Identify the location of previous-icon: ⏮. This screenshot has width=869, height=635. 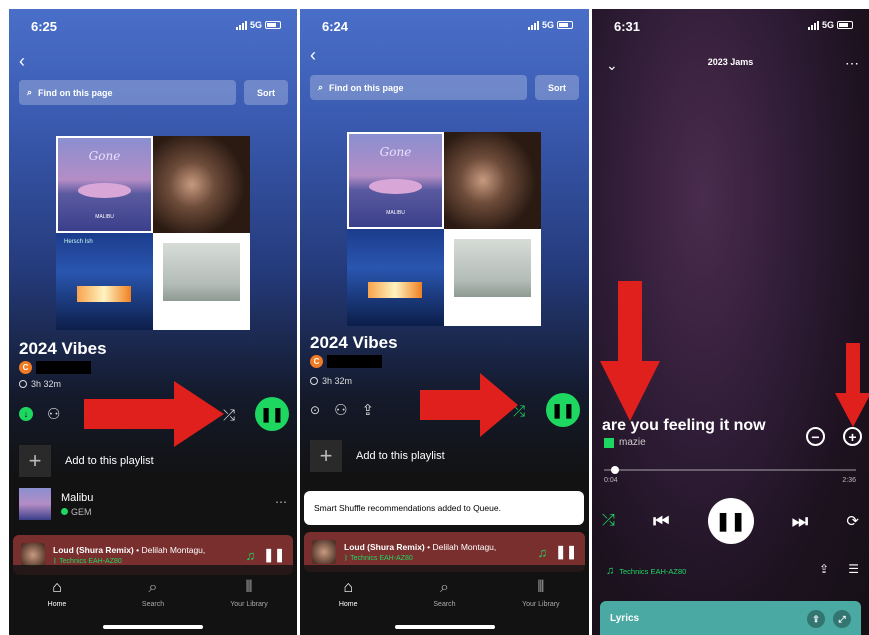
(661, 521).